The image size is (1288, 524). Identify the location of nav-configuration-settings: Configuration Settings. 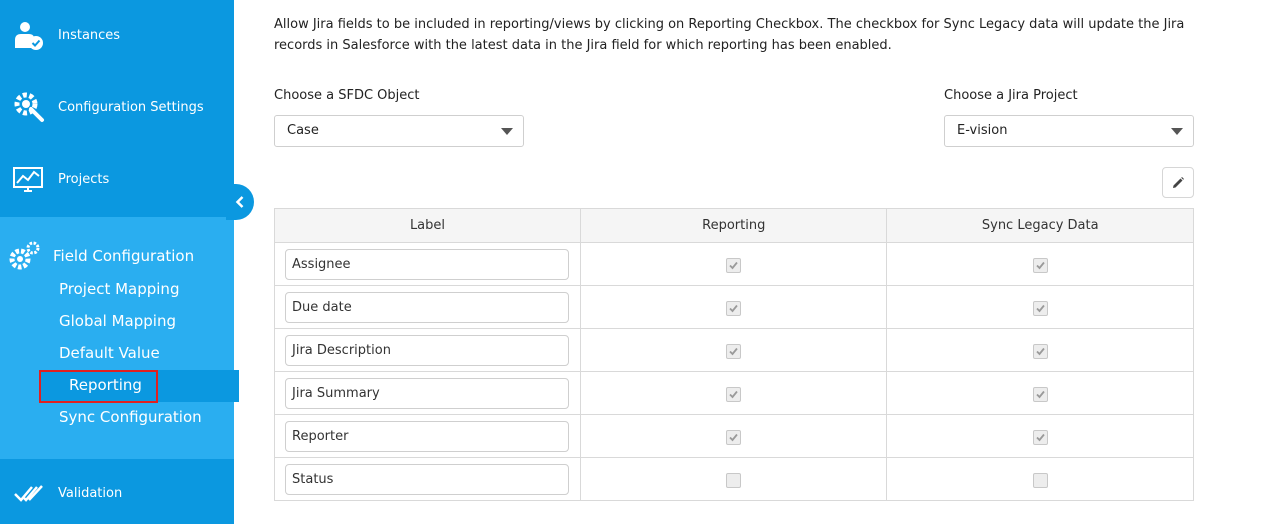
(117, 107).